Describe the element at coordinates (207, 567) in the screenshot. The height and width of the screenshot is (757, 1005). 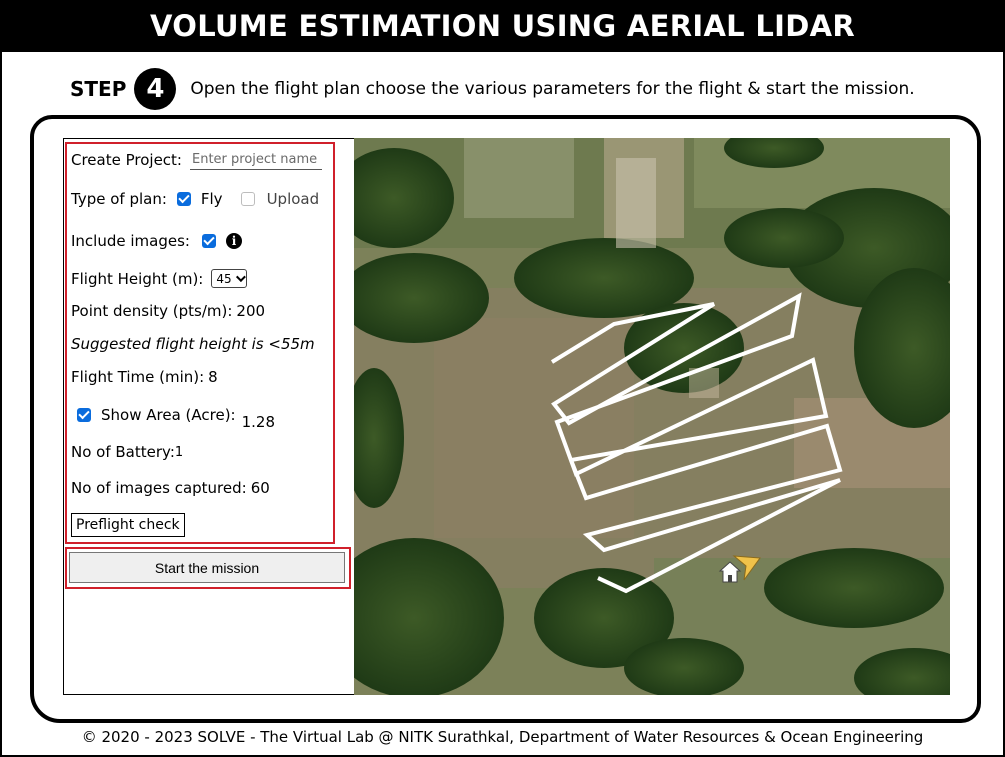
I see `start-mission-button: Start the mission` at that location.